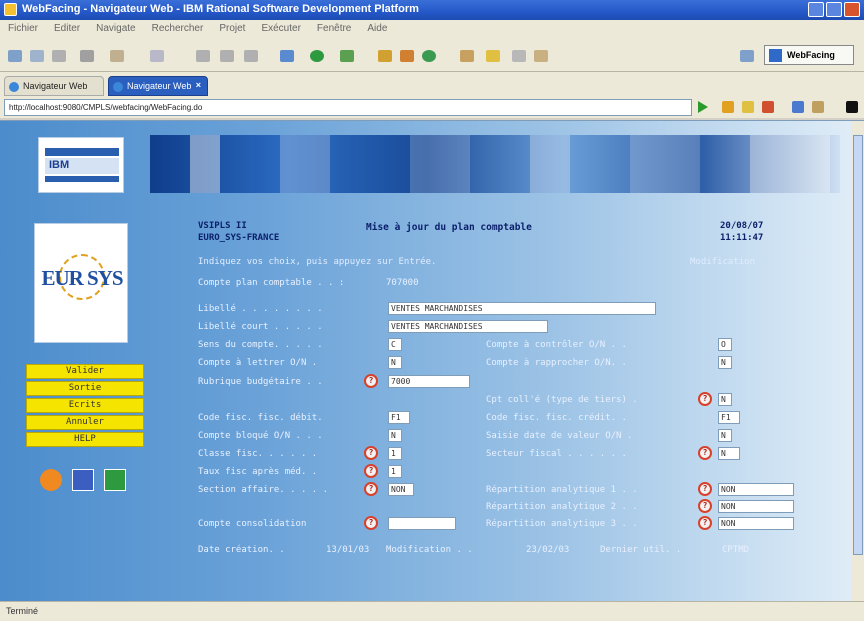 The height and width of the screenshot is (621, 864). Describe the element at coordinates (377, 29) in the screenshot. I see `menu-item-help: Aide` at that location.